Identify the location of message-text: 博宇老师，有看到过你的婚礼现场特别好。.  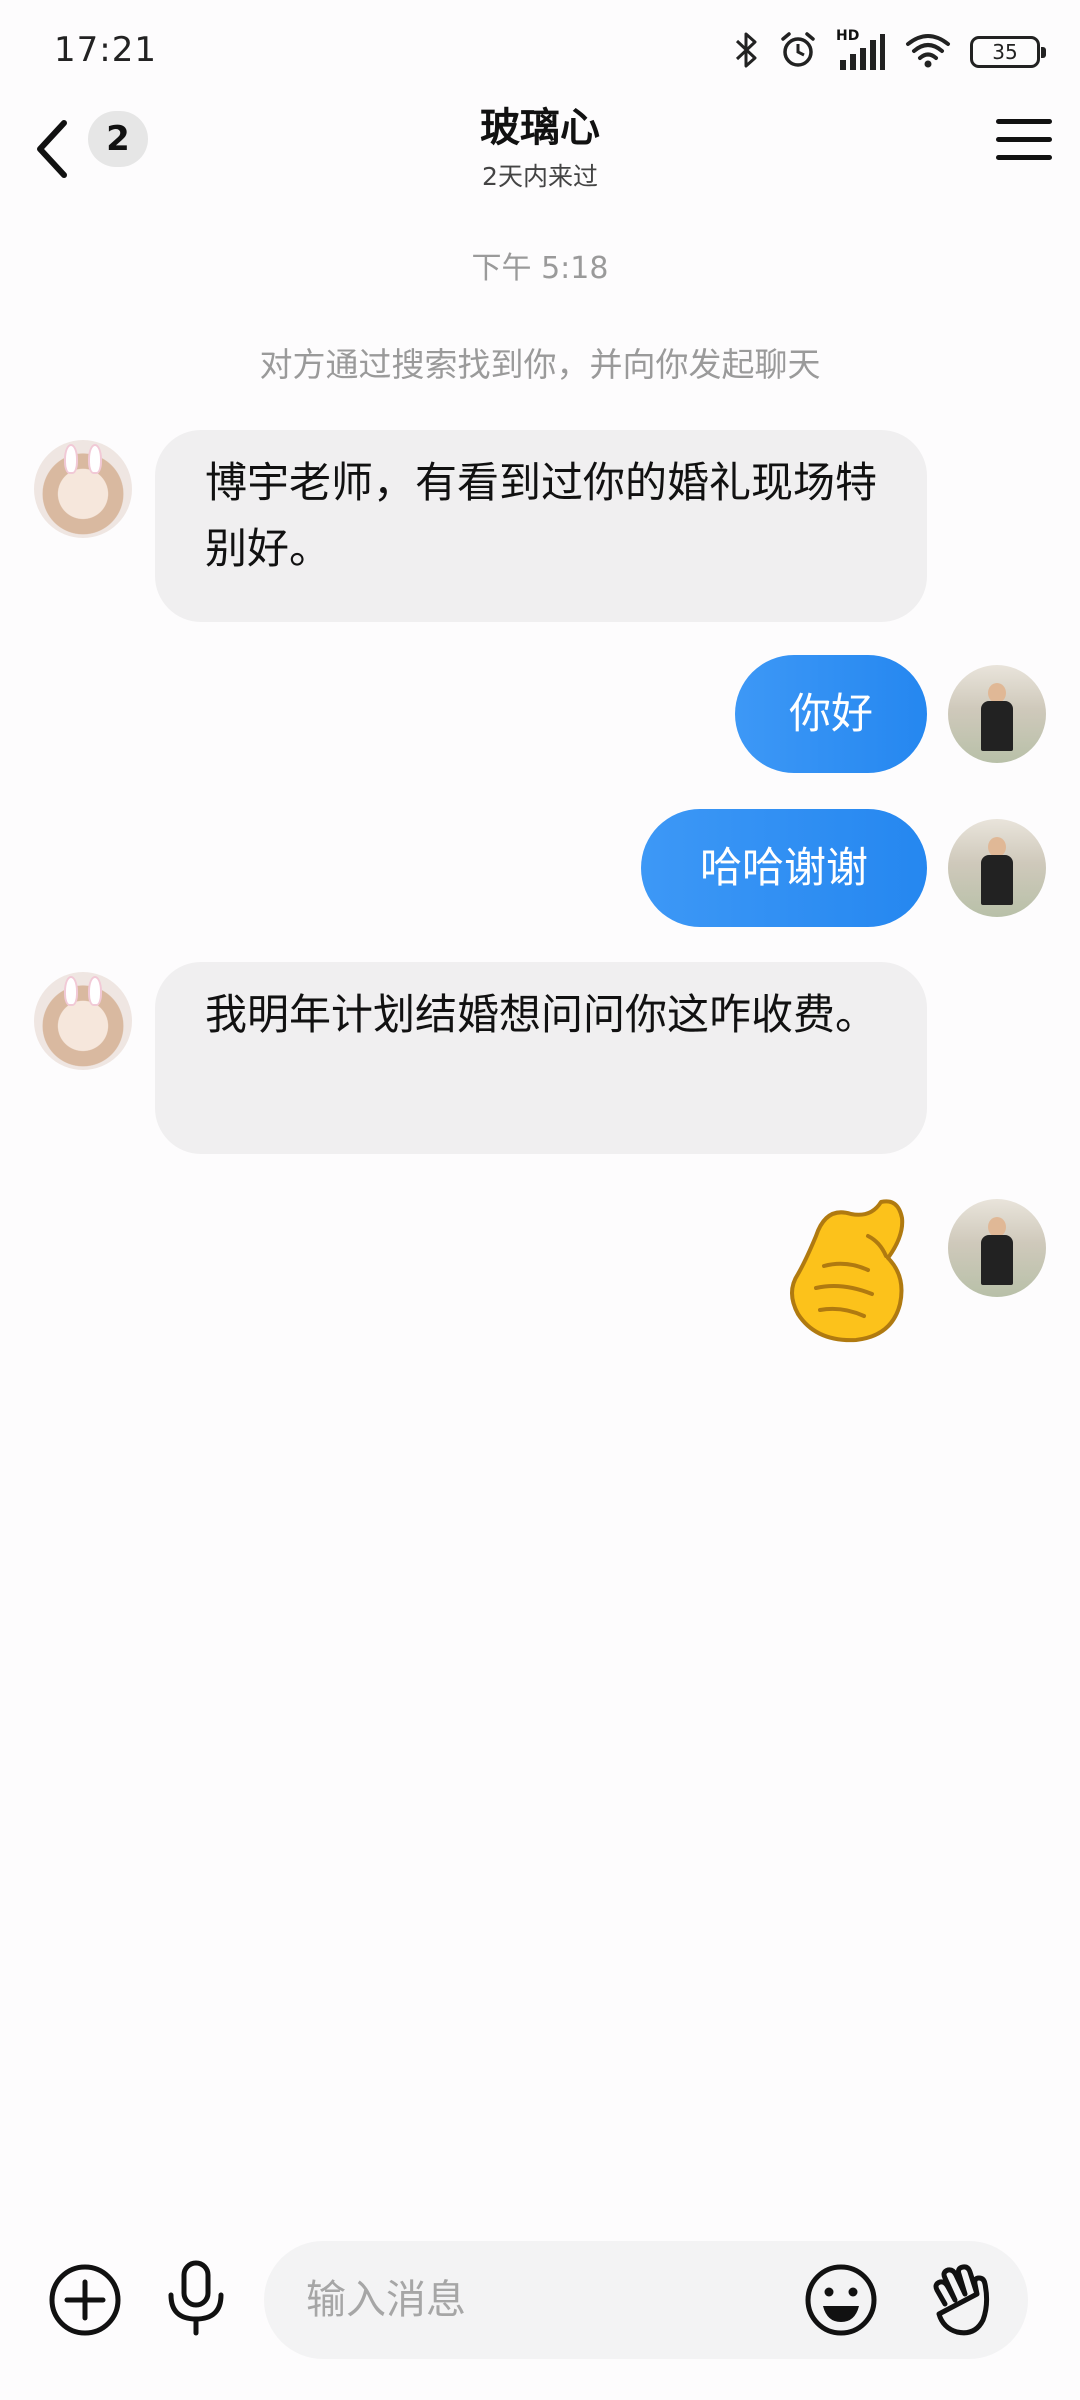
(541, 515).